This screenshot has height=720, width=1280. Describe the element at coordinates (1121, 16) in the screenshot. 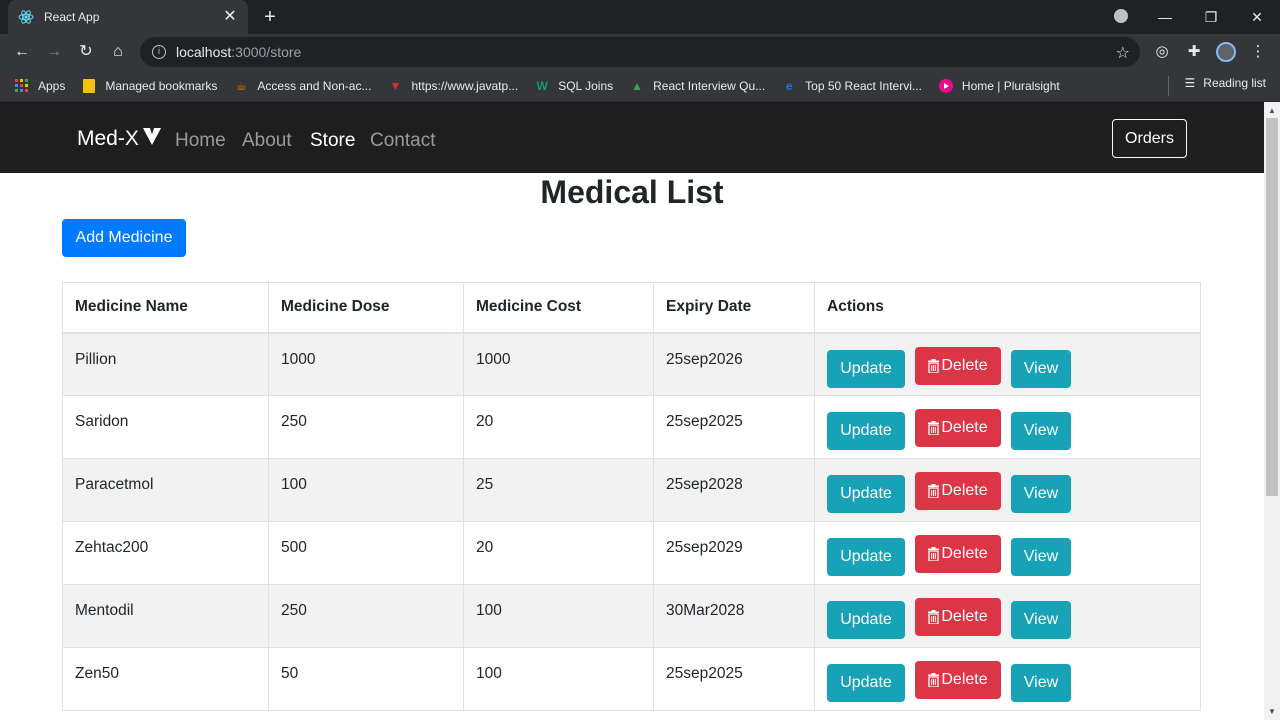

I see `tab-search-icon` at that location.